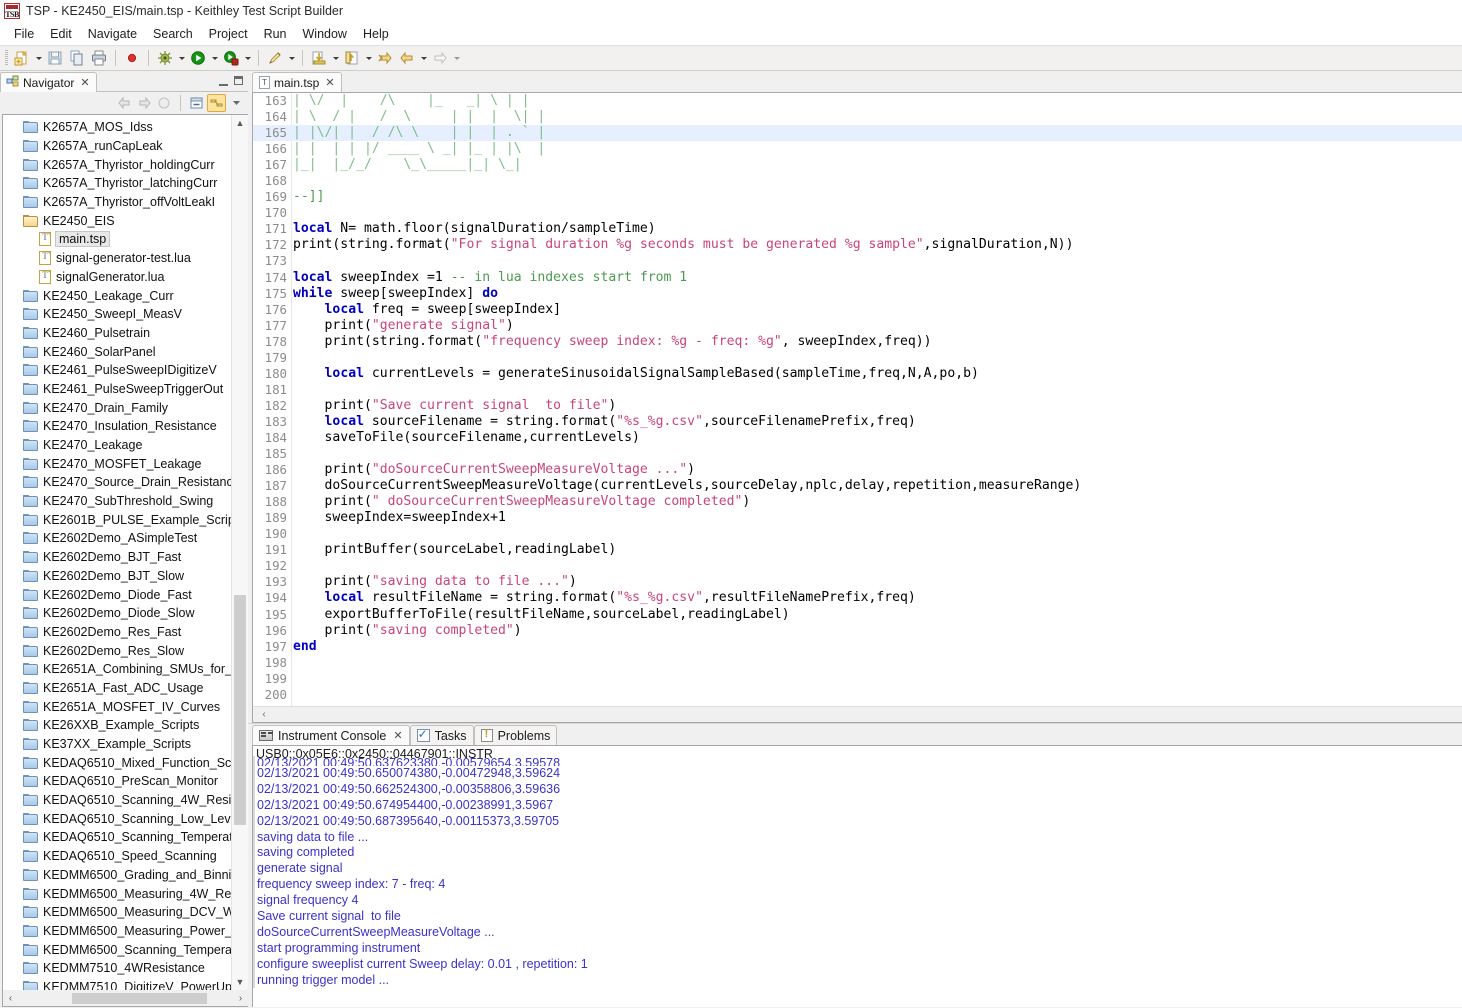  Describe the element at coordinates (857, 117) in the screenshot. I see `code-line: 164 | \ / | / \ | | | \| |` at that location.